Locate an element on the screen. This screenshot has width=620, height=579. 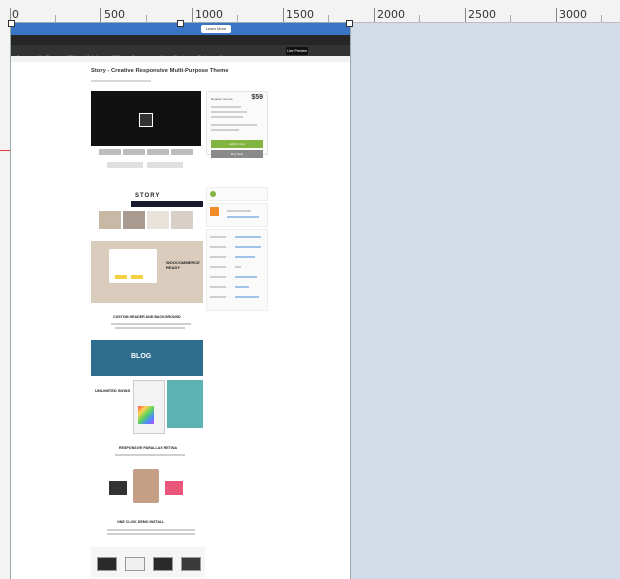
responsive-heading: RESPONSIVE PARALLAX RETINA is located at coordinates (148, 448).